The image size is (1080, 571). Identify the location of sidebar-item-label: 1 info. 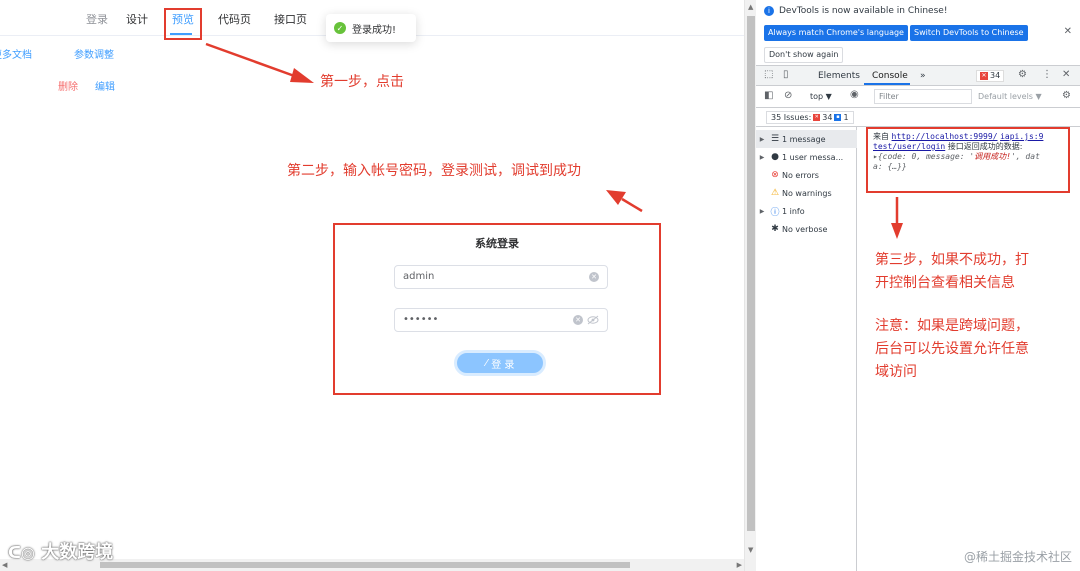
(793, 211).